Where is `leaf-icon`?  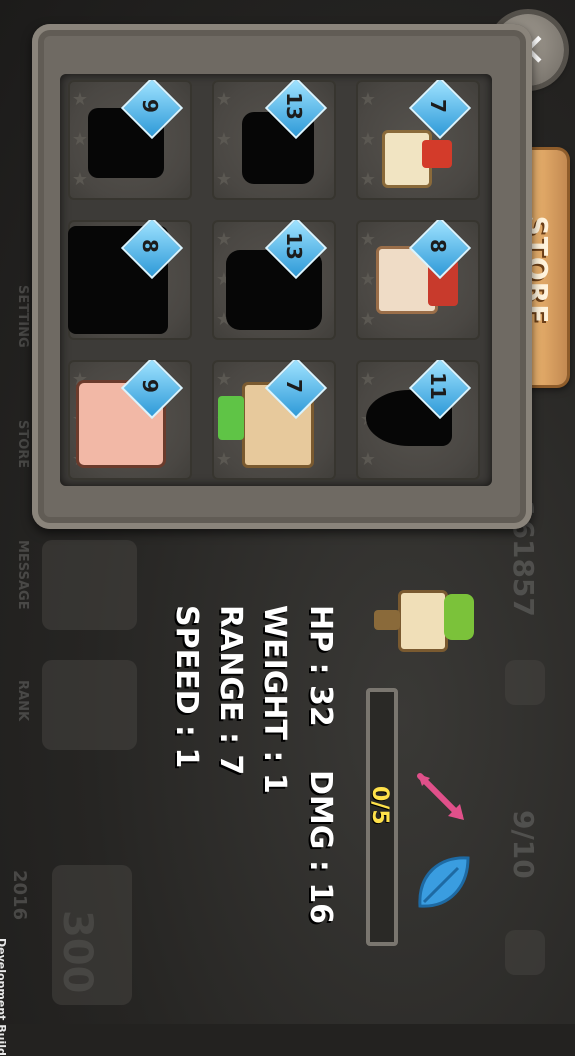 leaf-icon is located at coordinates (444, 882).